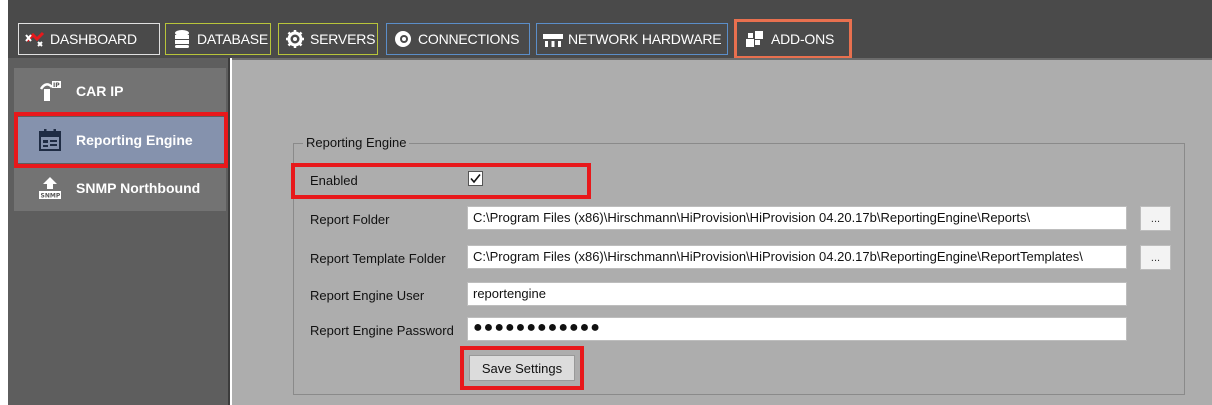 This screenshot has height=405, width=1212. What do you see at coordinates (793, 39) in the screenshot?
I see `add-ons-active-outline` at bounding box center [793, 39].